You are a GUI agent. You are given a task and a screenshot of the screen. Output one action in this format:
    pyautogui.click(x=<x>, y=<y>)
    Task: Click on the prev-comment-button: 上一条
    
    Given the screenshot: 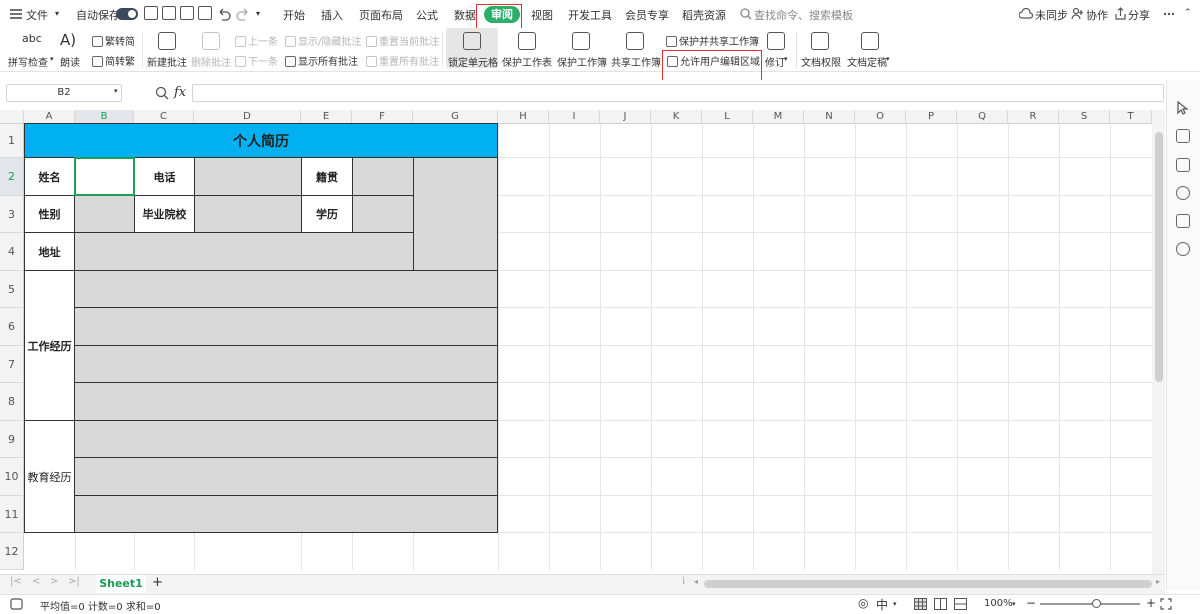 What is the action you would take?
    pyautogui.click(x=256, y=40)
    